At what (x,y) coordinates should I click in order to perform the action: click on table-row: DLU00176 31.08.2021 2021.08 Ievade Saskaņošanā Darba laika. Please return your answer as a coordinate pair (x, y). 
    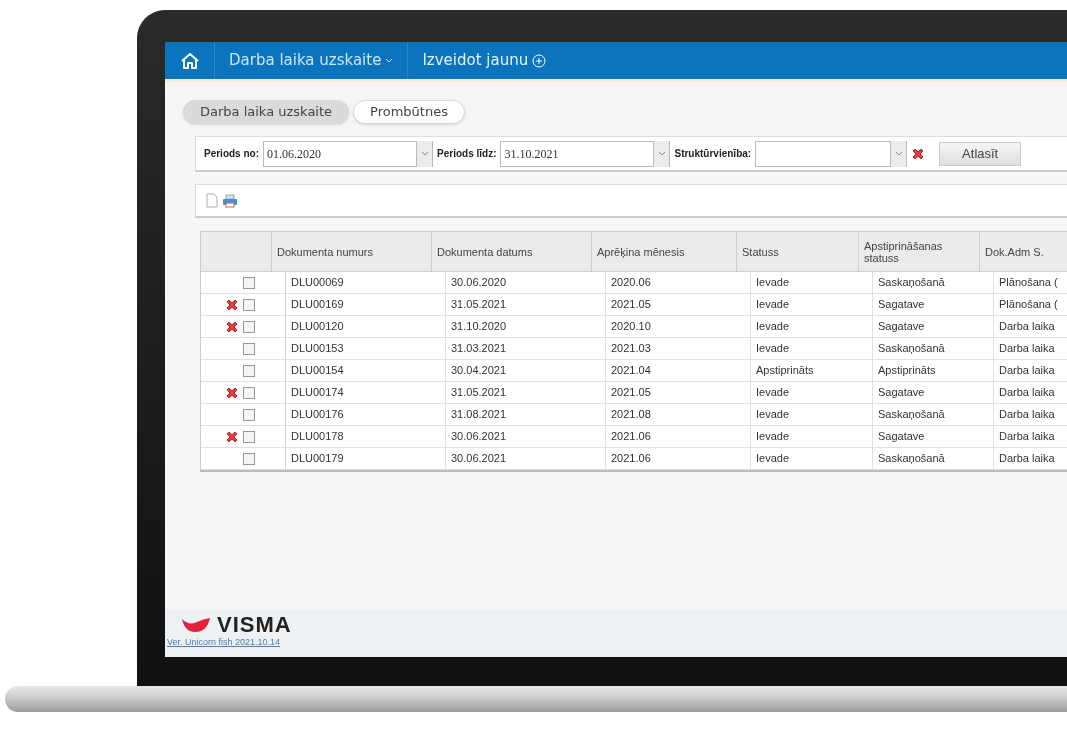
    Looking at the image, I should click on (634, 415).